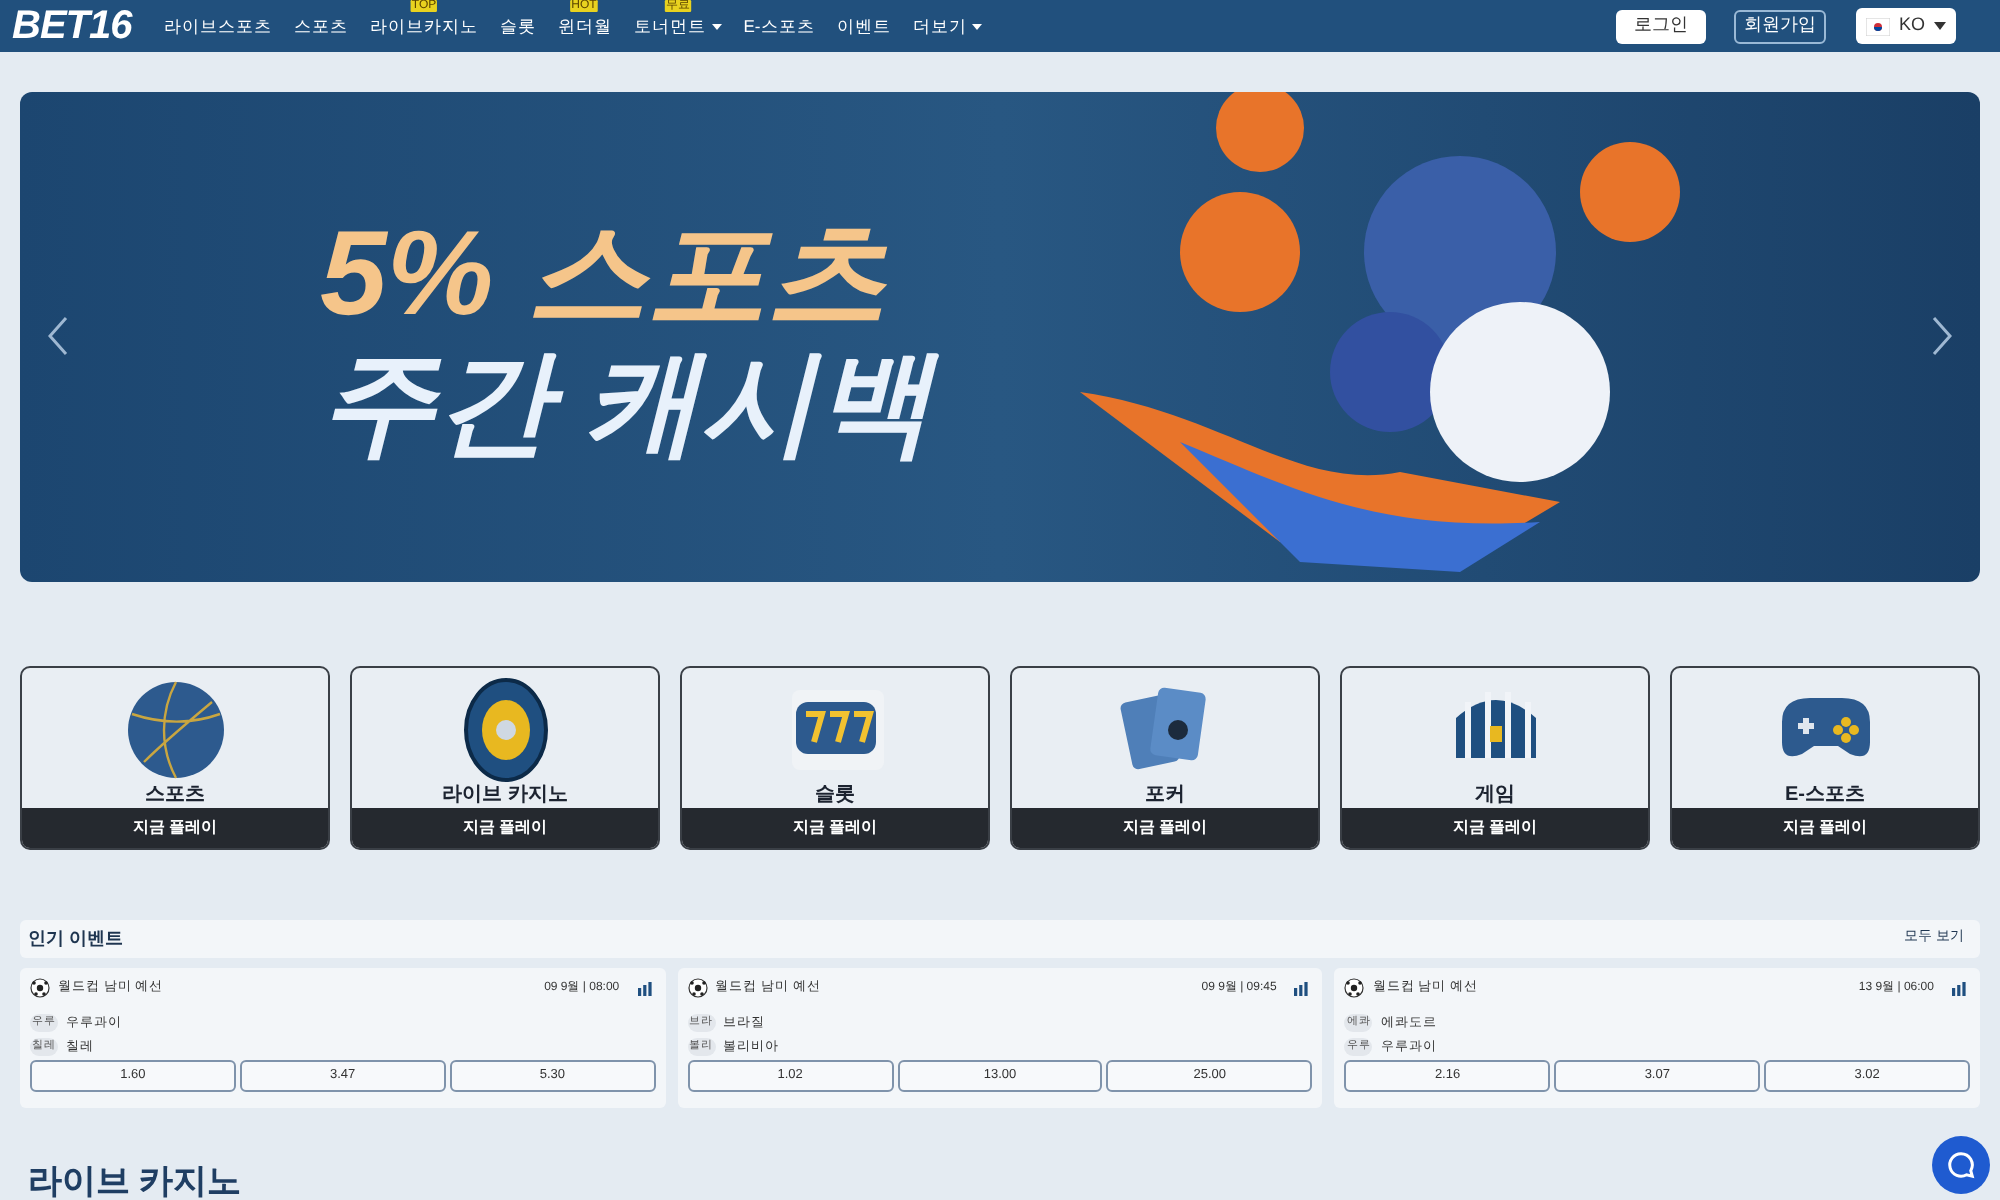 The image size is (2000, 1200). Describe the element at coordinates (1495, 758) in the screenshot. I see `category-card: 게임 지금 플레이` at that location.